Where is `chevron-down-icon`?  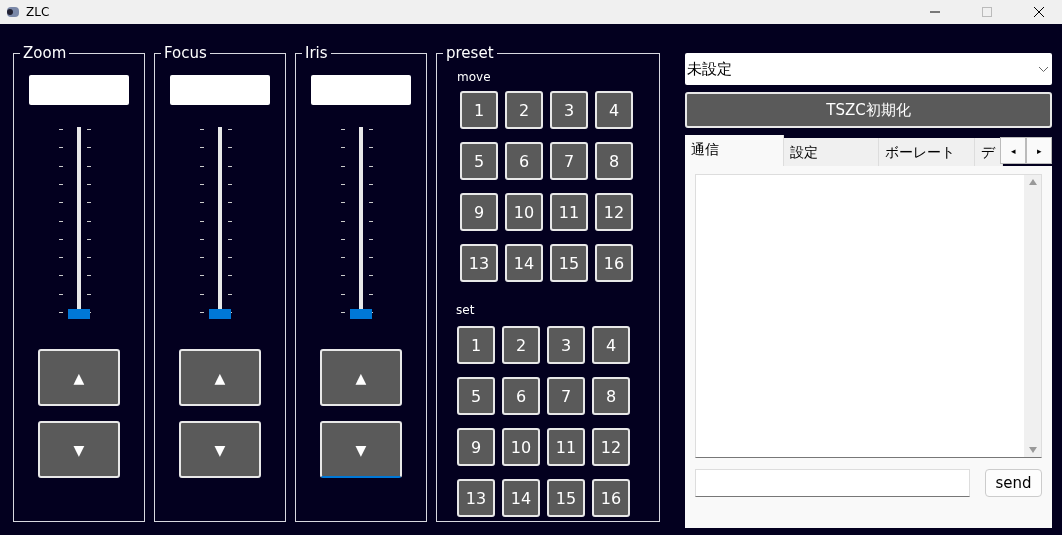 chevron-down-icon is located at coordinates (1043, 69).